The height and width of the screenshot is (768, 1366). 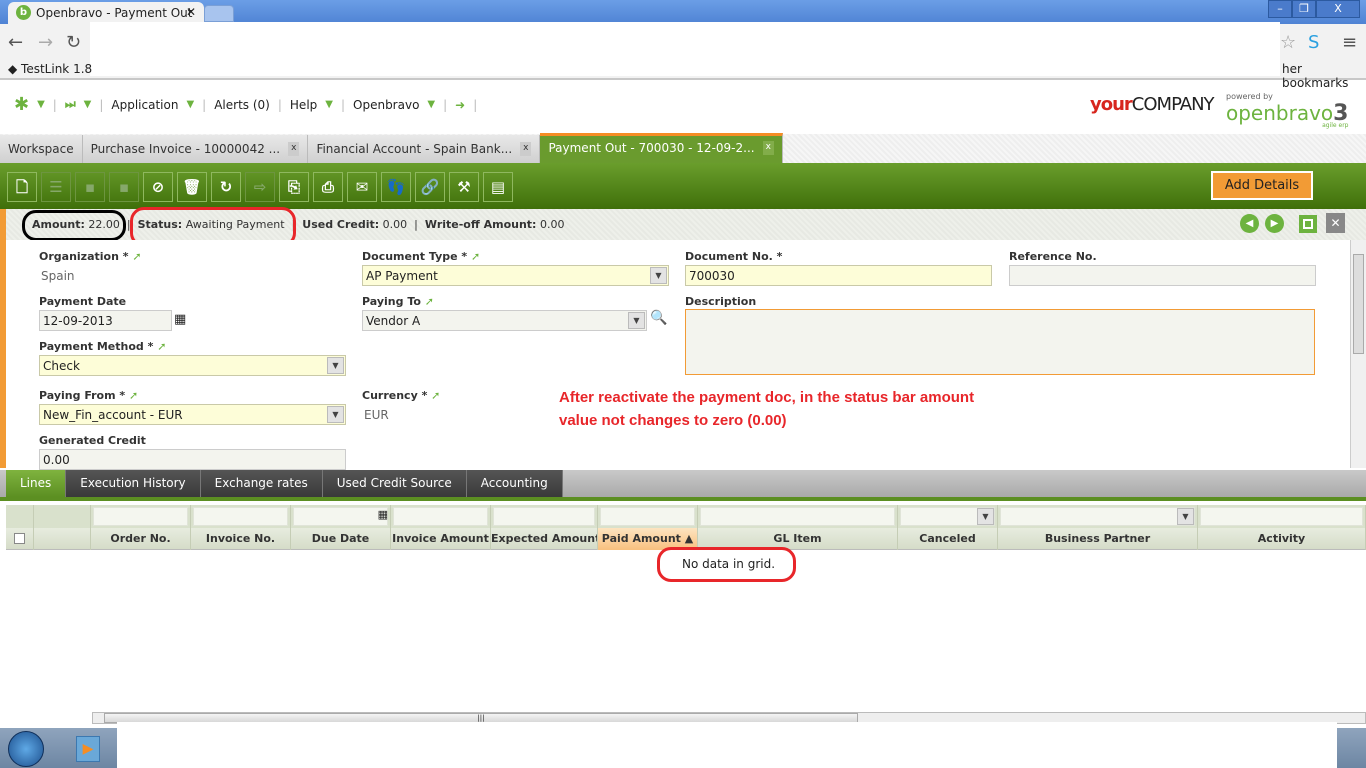 What do you see at coordinates (21, 104) in the screenshot?
I see `create-new-icon: ✱` at bounding box center [21, 104].